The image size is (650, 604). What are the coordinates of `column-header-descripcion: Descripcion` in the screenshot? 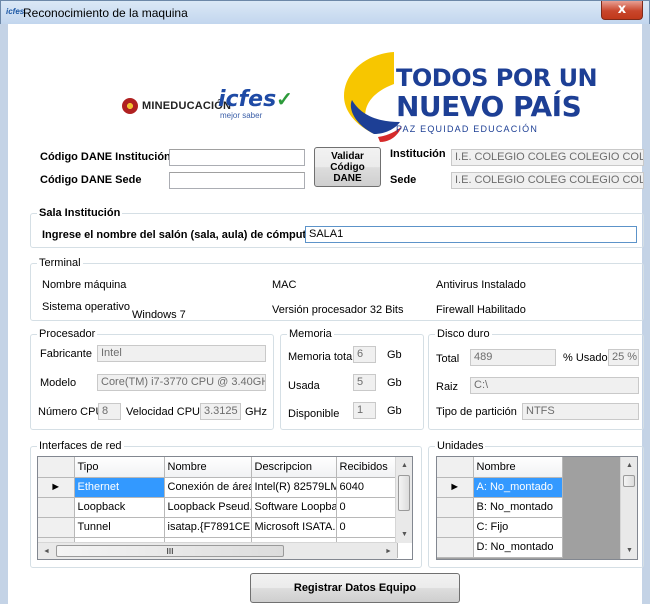 It's located at (294, 467).